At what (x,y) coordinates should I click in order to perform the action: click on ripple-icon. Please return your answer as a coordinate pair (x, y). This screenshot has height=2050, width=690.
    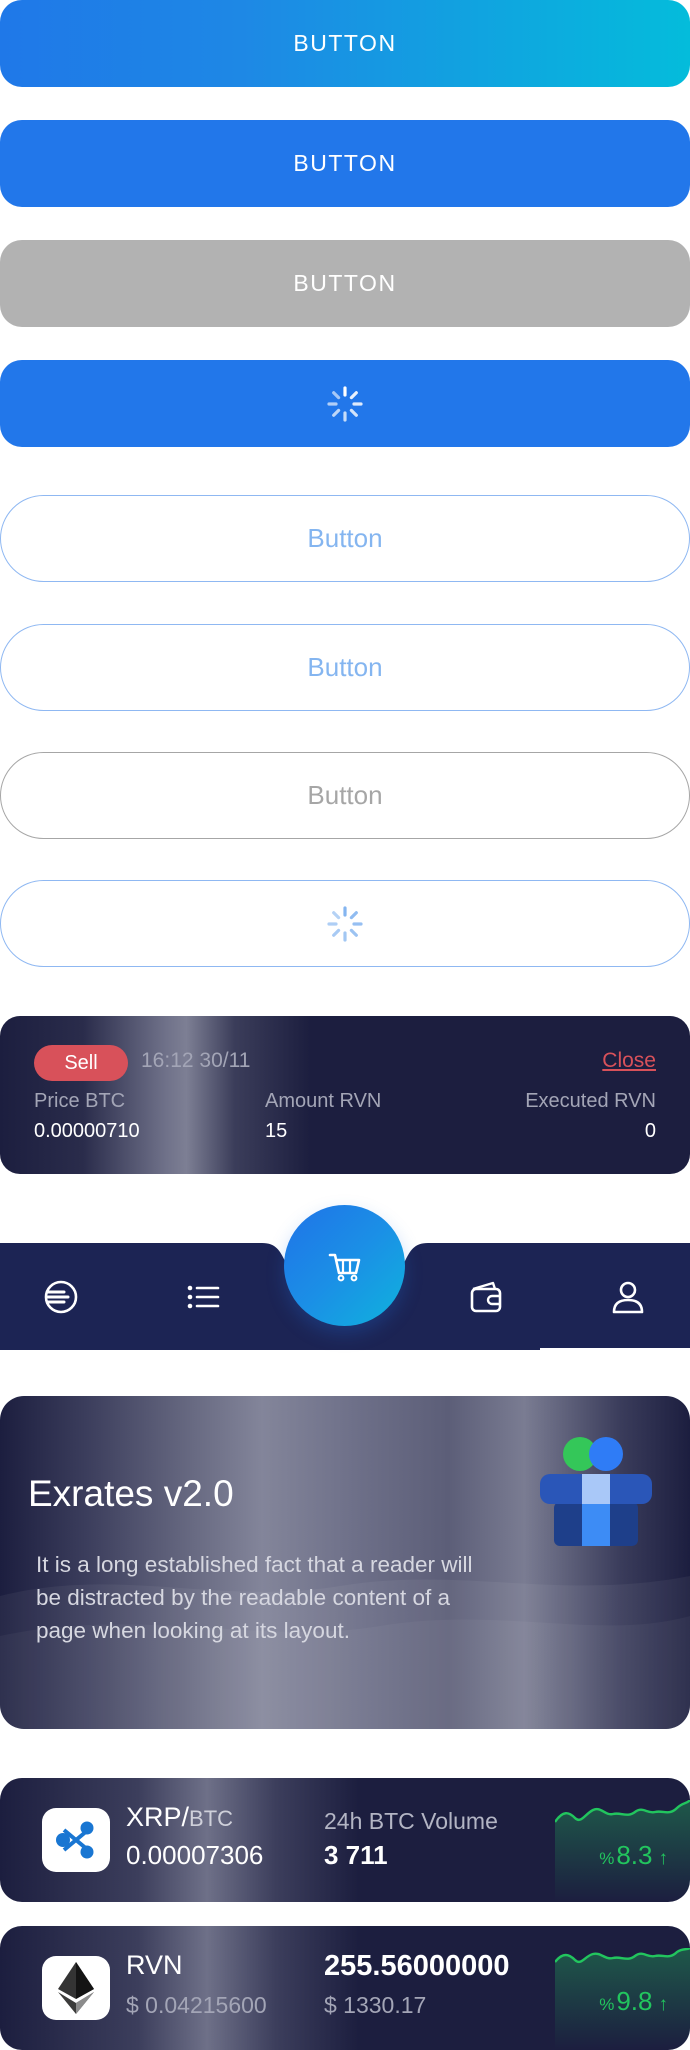
    Looking at the image, I should click on (75, 1840).